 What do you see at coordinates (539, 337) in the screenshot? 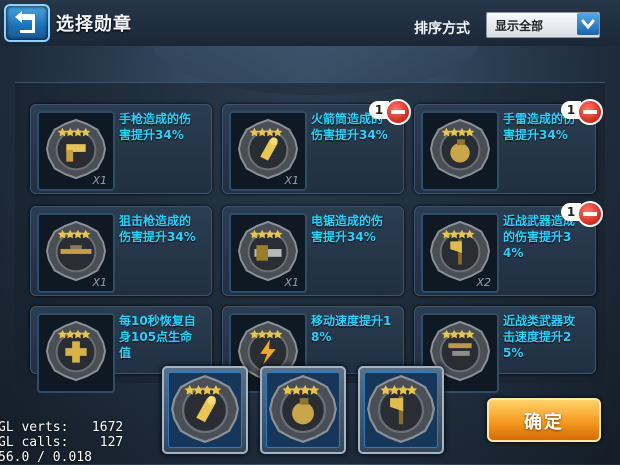
I see `medal-description: 近战类武器攻击速度提升25%` at bounding box center [539, 337].